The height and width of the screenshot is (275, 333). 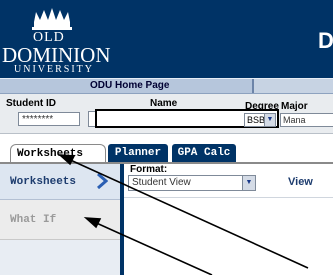 I want to click on chevron-right-icon, so click(x=102, y=181).